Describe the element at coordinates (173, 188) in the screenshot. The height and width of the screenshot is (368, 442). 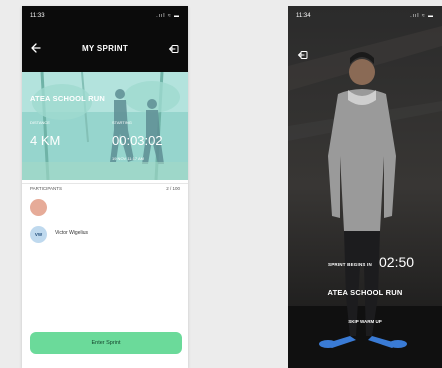
I see `participants-count: 2 / 100` at that location.